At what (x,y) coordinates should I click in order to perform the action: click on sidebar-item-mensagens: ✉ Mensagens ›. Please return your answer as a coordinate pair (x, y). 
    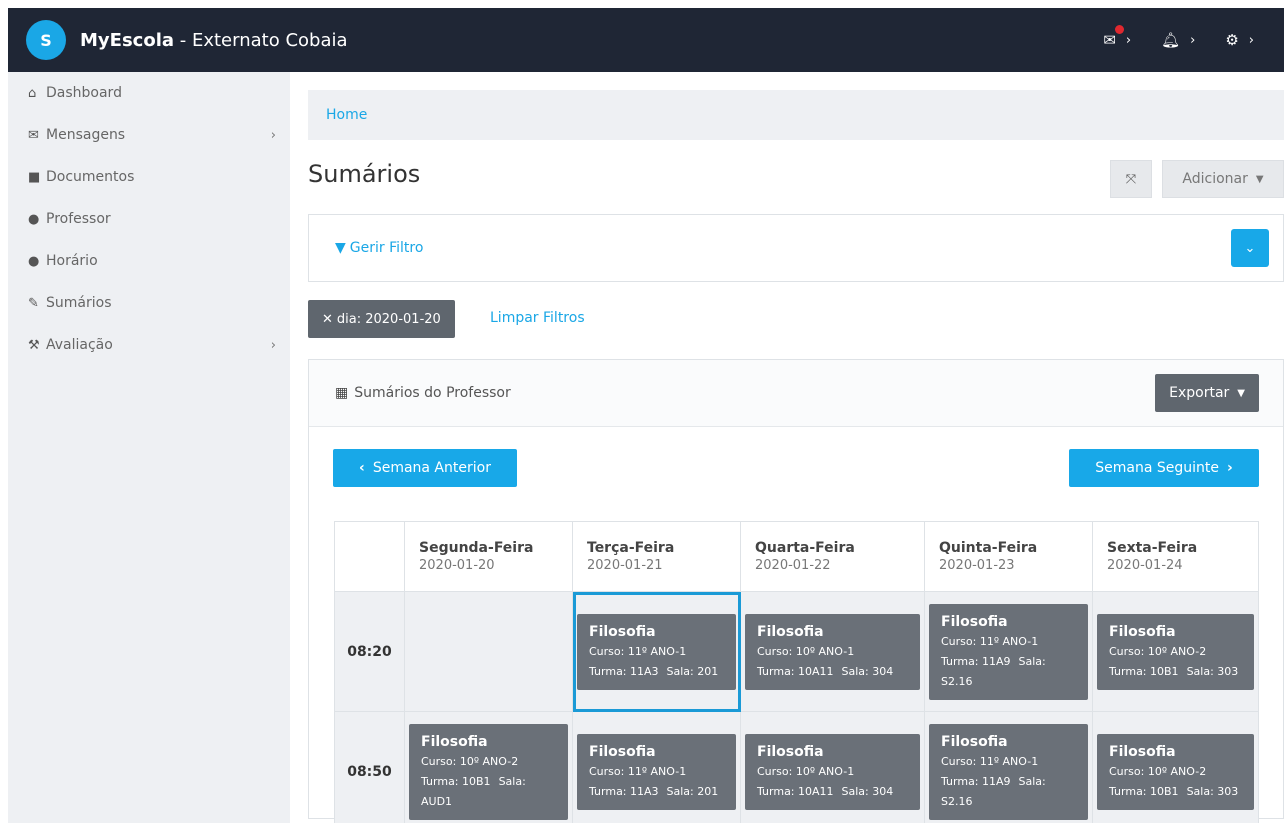
    Looking at the image, I should click on (149, 135).